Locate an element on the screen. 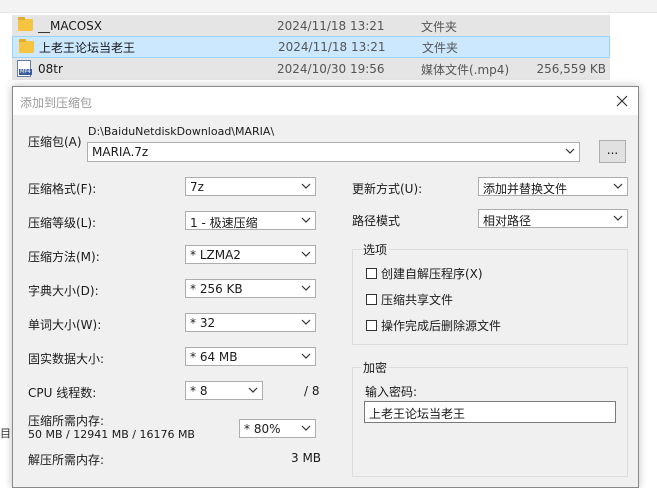 The width and height of the screenshot is (657, 488). mem-usage-select: * 80% is located at coordinates (277, 428).